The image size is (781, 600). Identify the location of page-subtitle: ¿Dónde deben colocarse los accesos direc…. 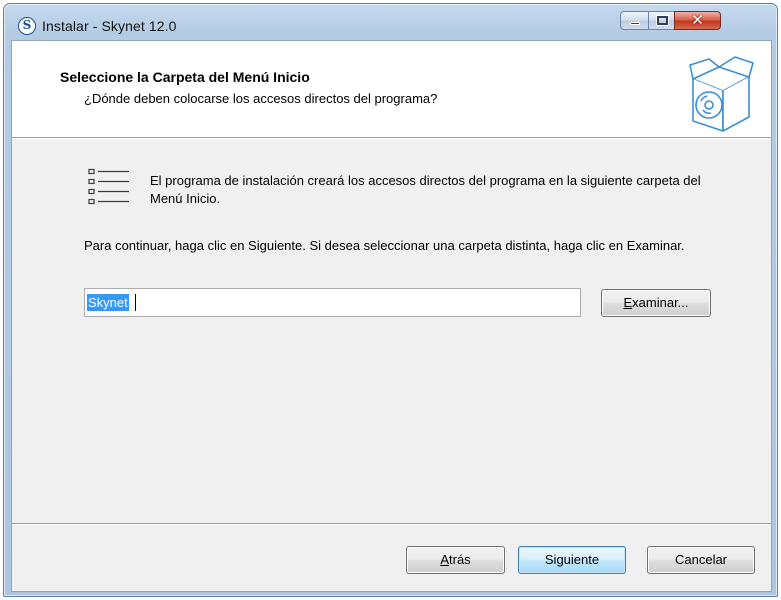
(261, 98).